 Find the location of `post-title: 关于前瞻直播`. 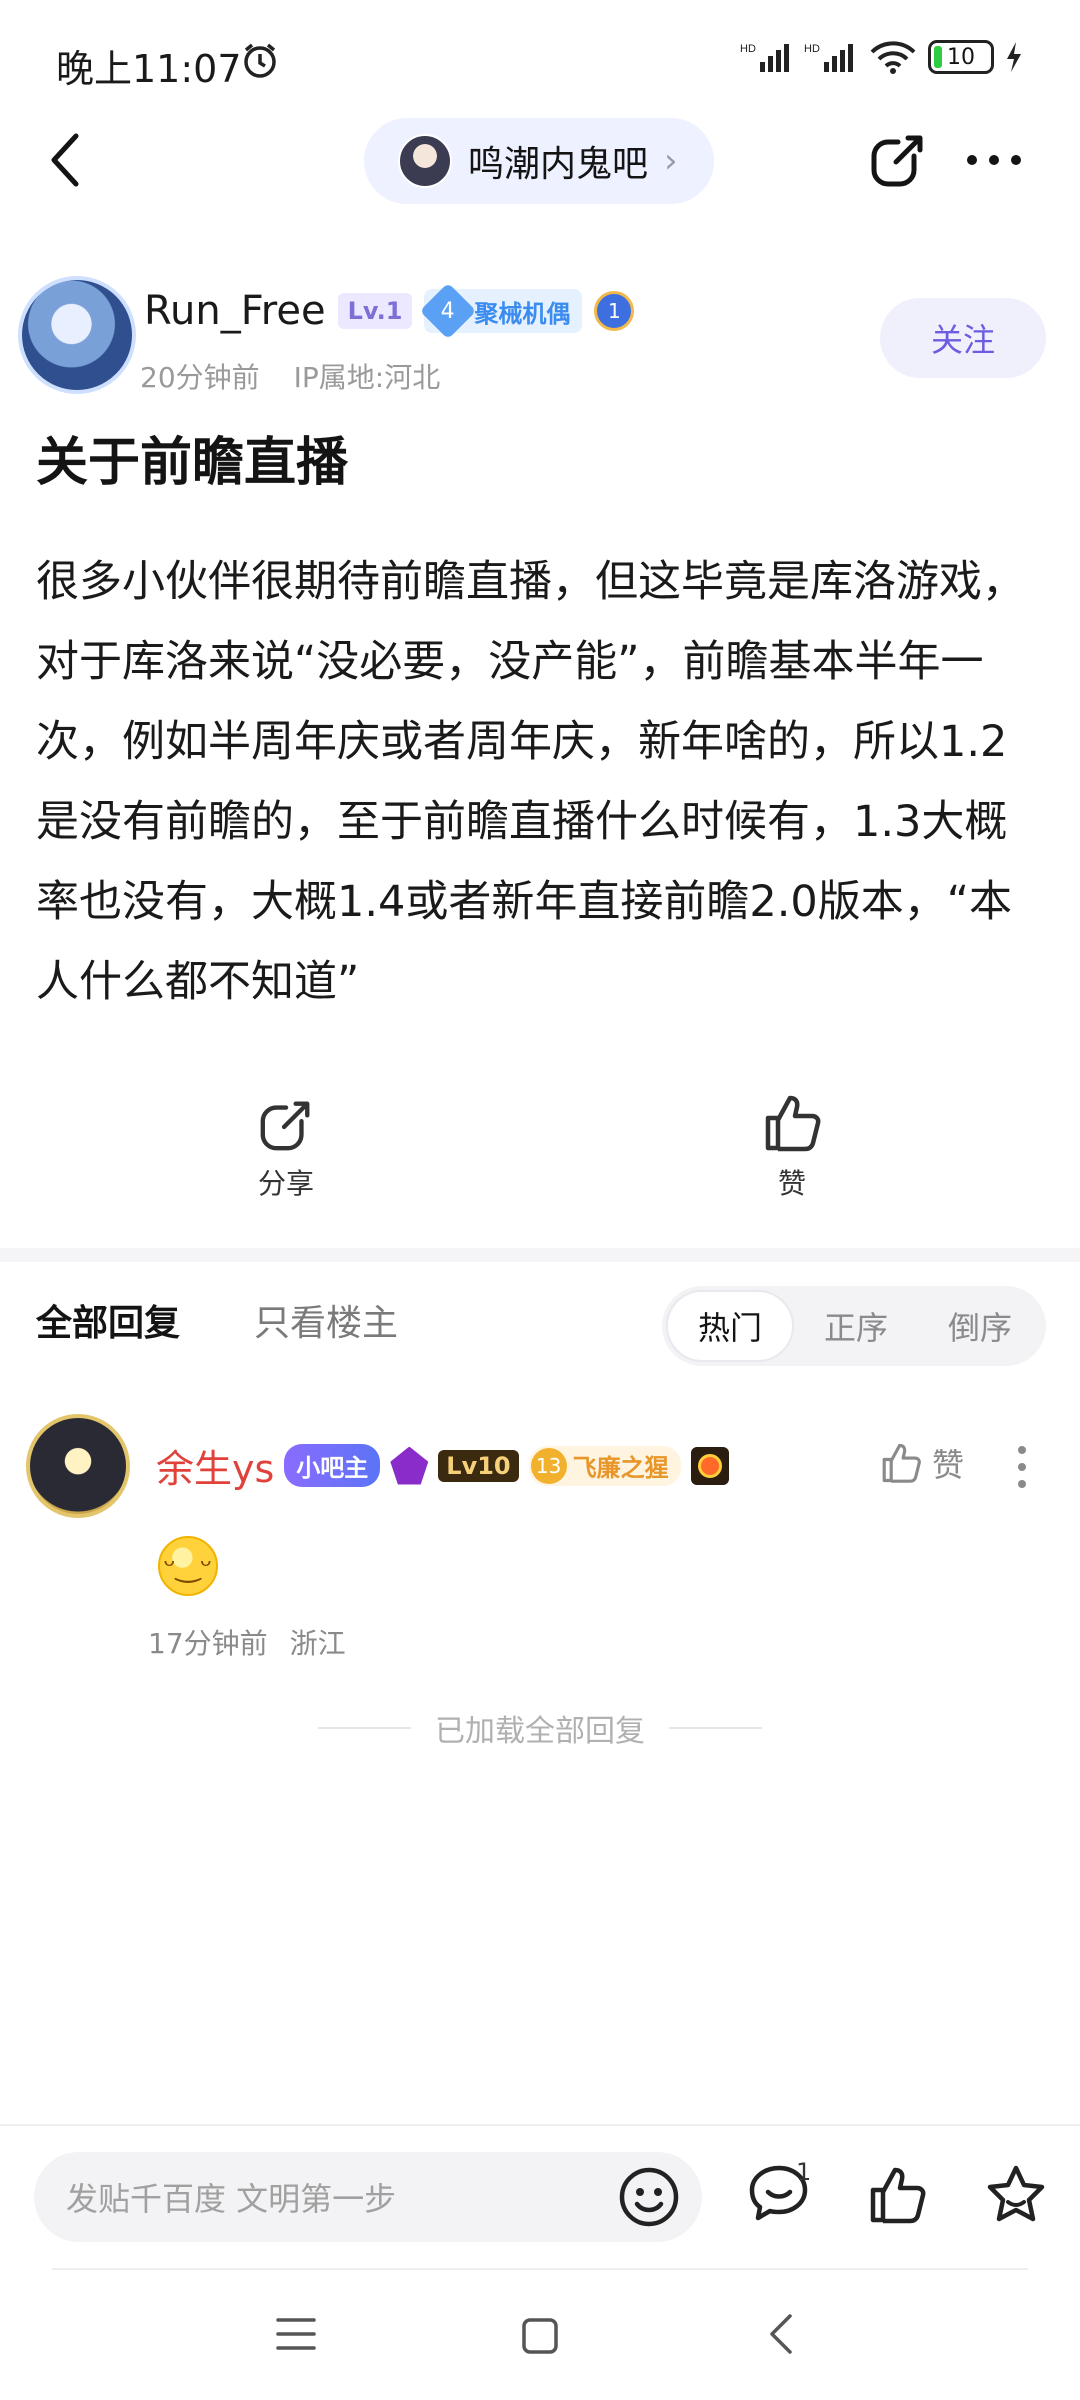

post-title: 关于前瞻直播 is located at coordinates (192, 463).